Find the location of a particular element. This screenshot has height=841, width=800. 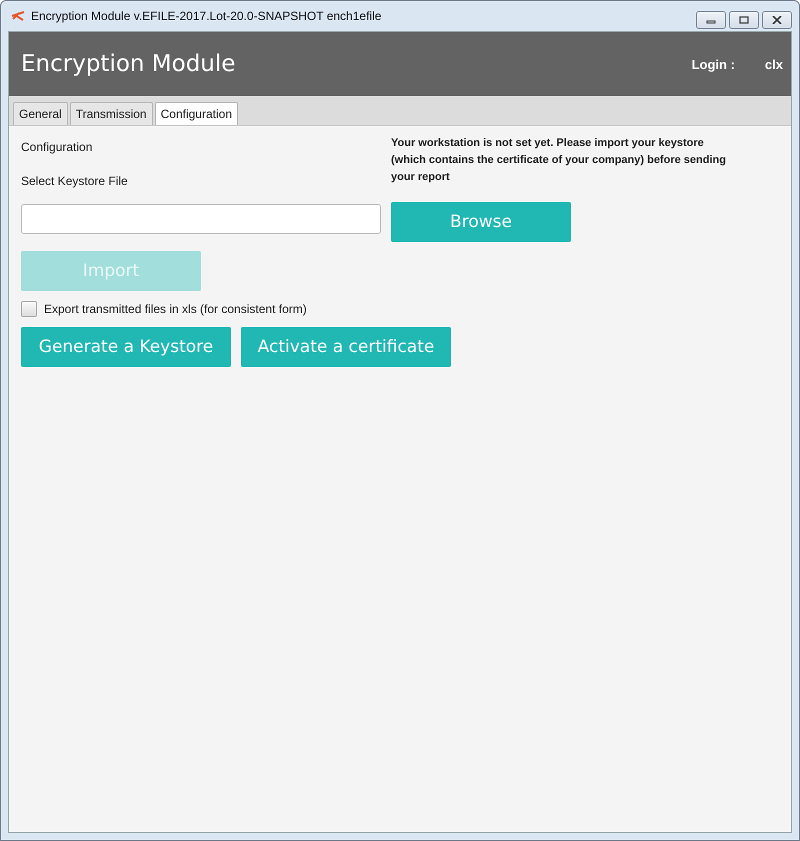

tab: General is located at coordinates (40, 113).